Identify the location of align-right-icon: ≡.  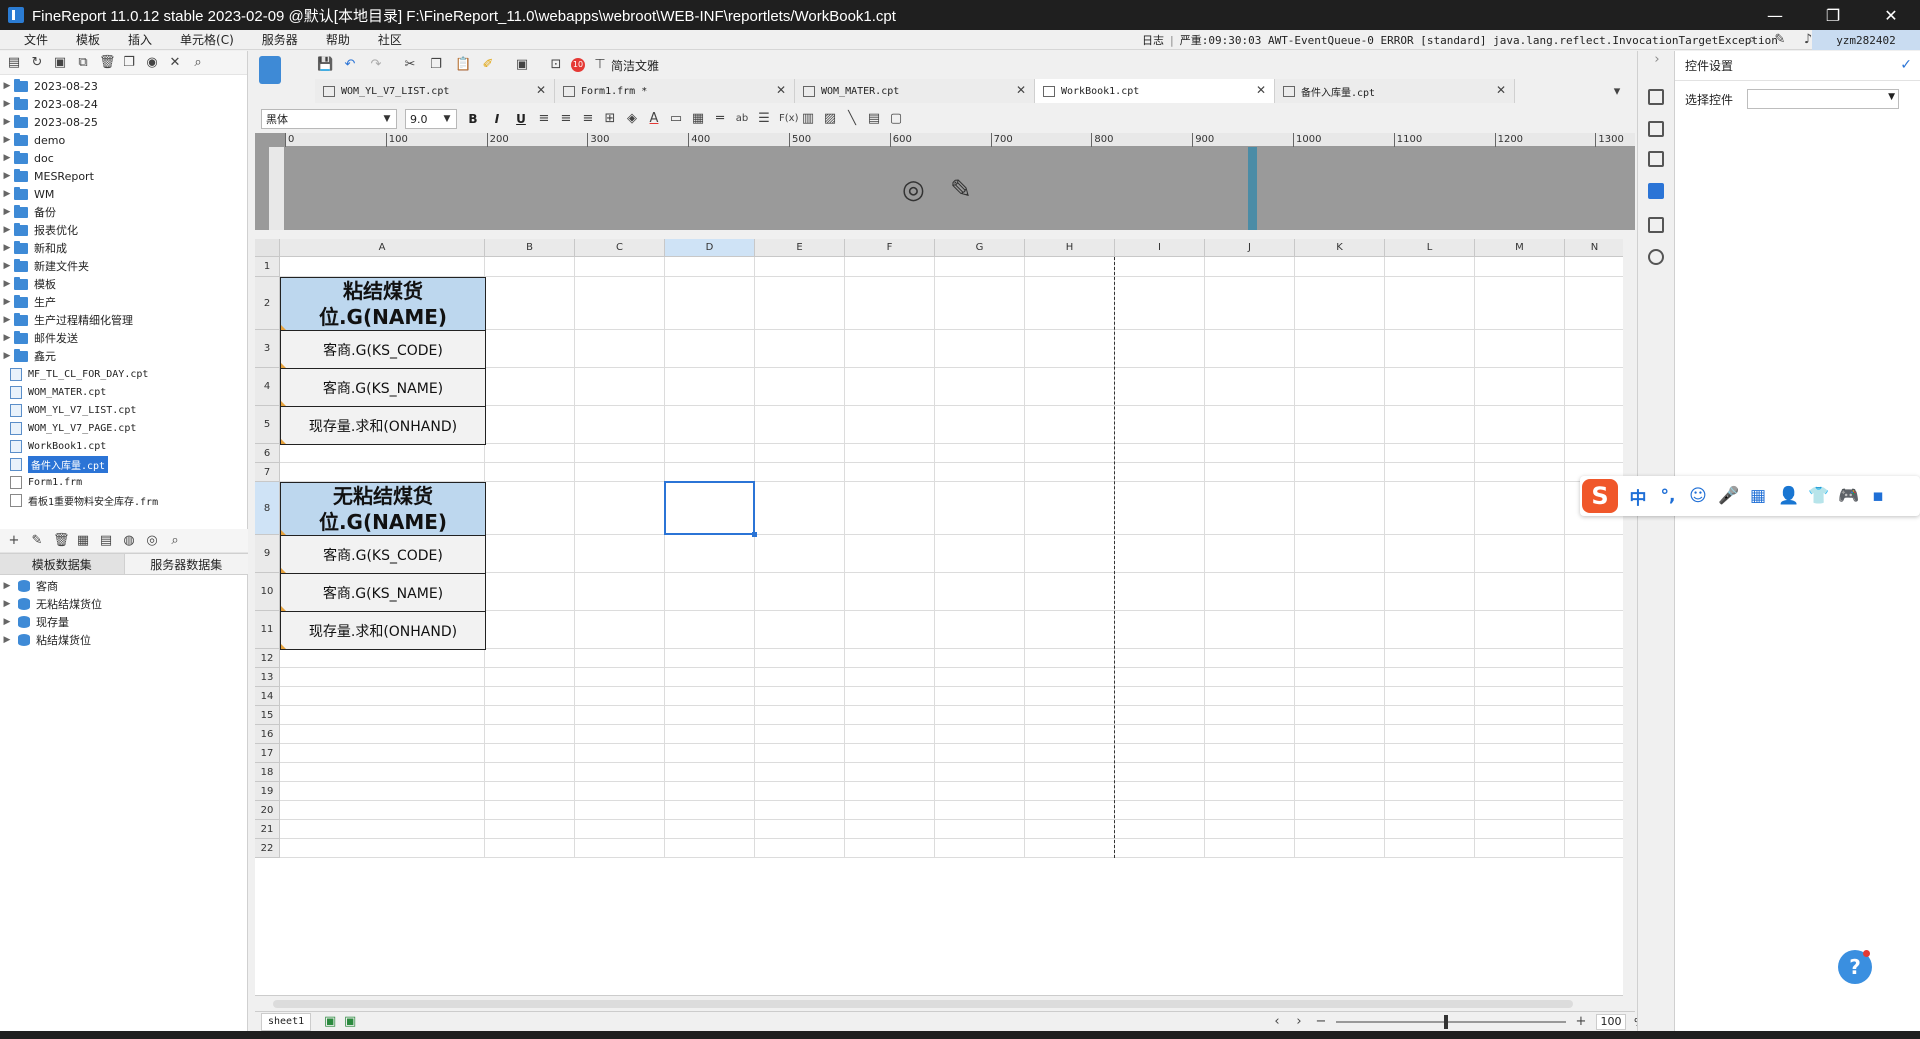
(588, 119).